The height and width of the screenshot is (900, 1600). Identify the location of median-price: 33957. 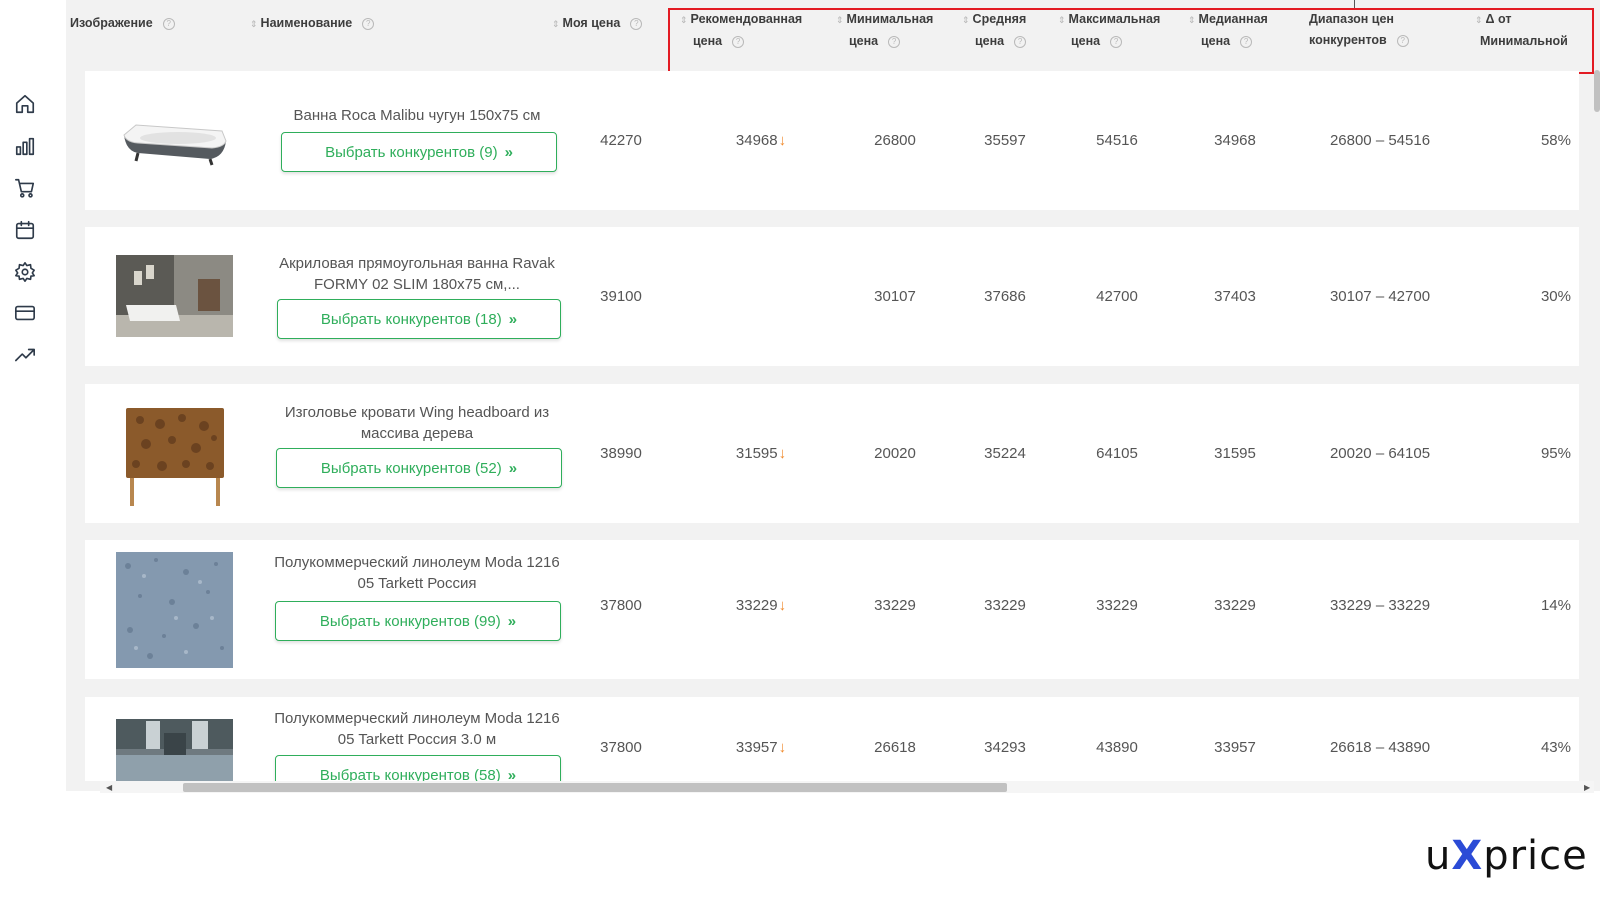
(1235, 747).